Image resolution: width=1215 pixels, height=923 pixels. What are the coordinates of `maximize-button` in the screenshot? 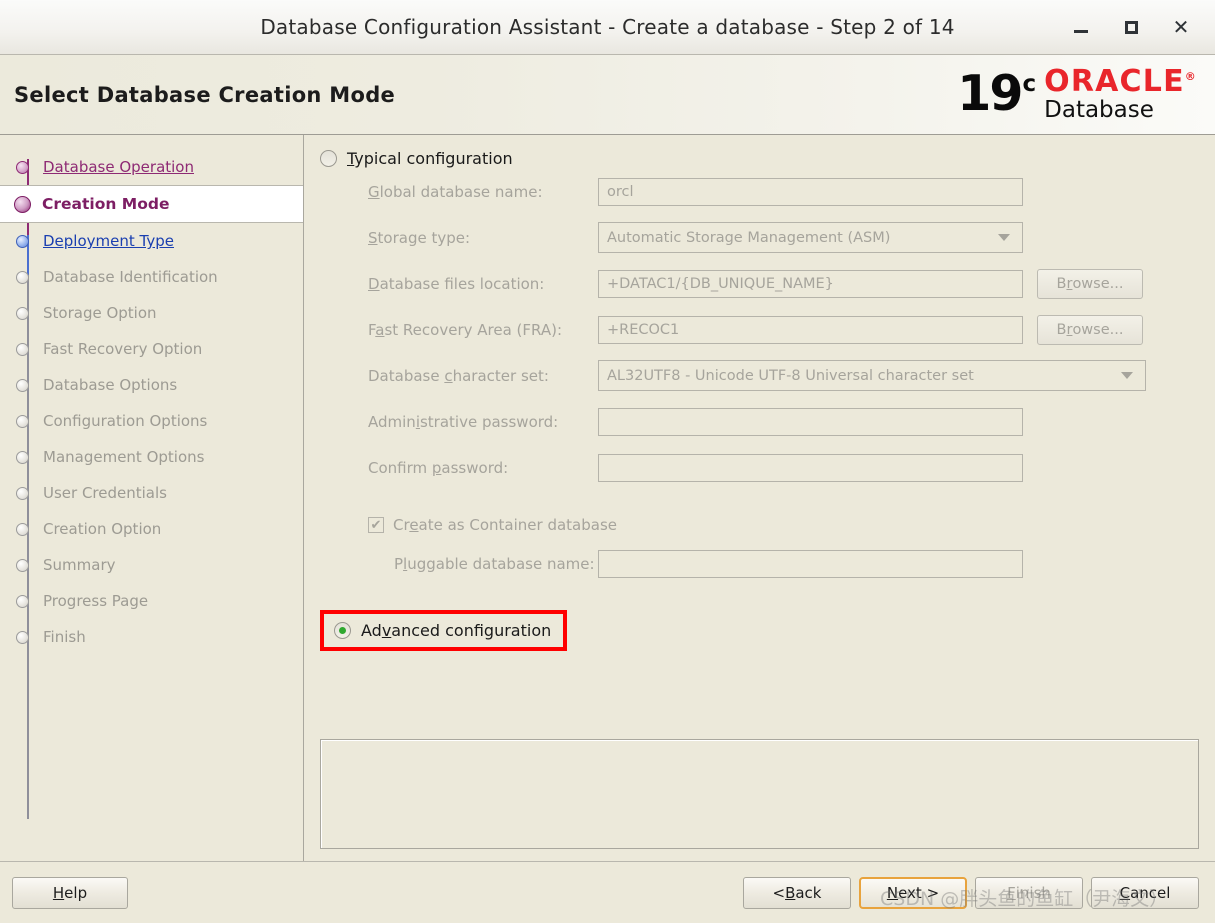 It's located at (1131, 27).